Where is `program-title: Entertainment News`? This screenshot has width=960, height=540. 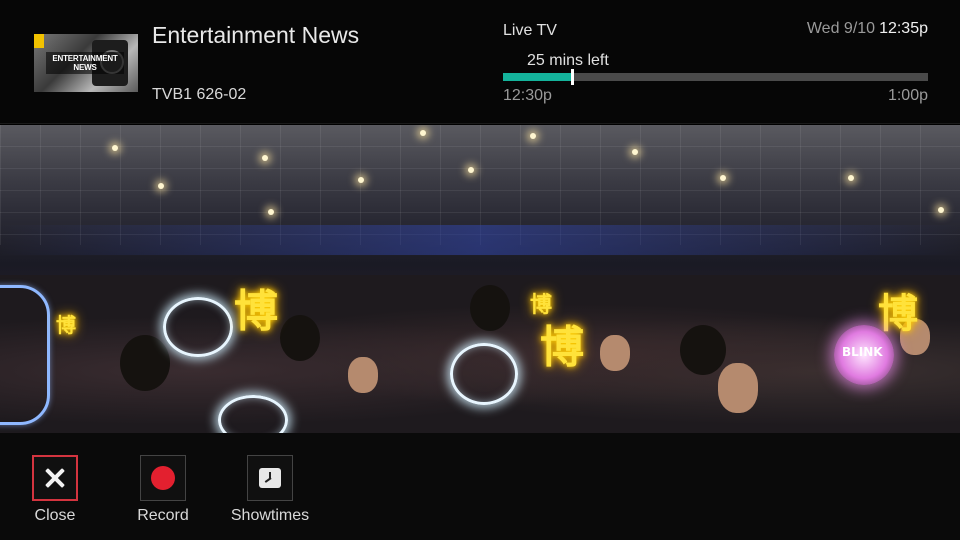 program-title: Entertainment News is located at coordinates (256, 35).